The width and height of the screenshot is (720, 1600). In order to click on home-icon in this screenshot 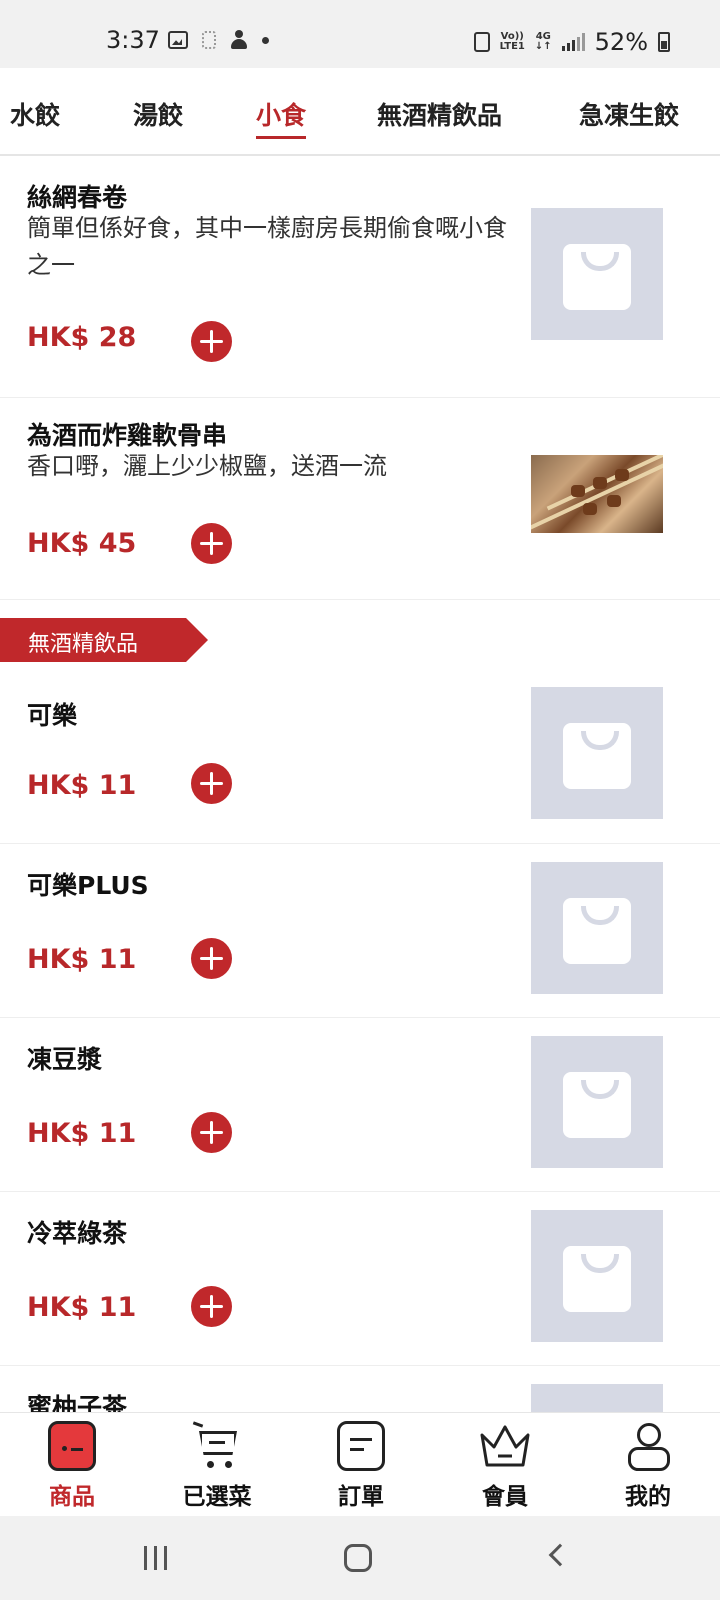, I will do `click(358, 1558)`.